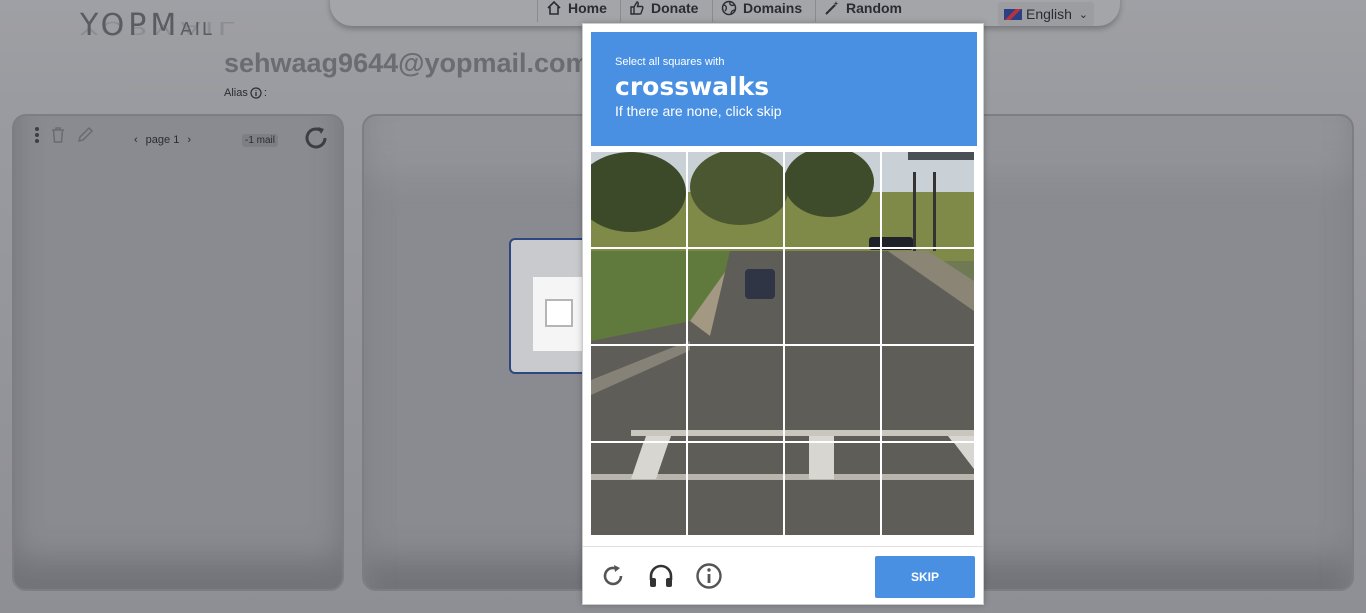 The height and width of the screenshot is (613, 1366). What do you see at coordinates (698, 111) in the screenshot?
I see `instruction-sub: If there are none, click skip` at bounding box center [698, 111].